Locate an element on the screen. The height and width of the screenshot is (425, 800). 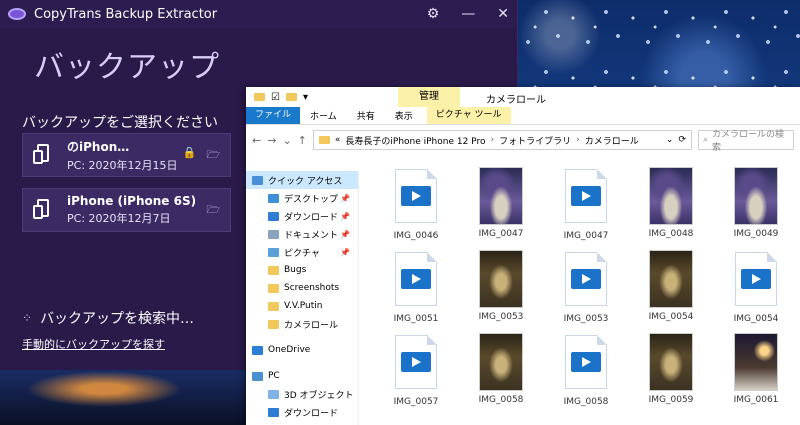
window-controls: ⚙ — ✕ is located at coordinates (468, 14).